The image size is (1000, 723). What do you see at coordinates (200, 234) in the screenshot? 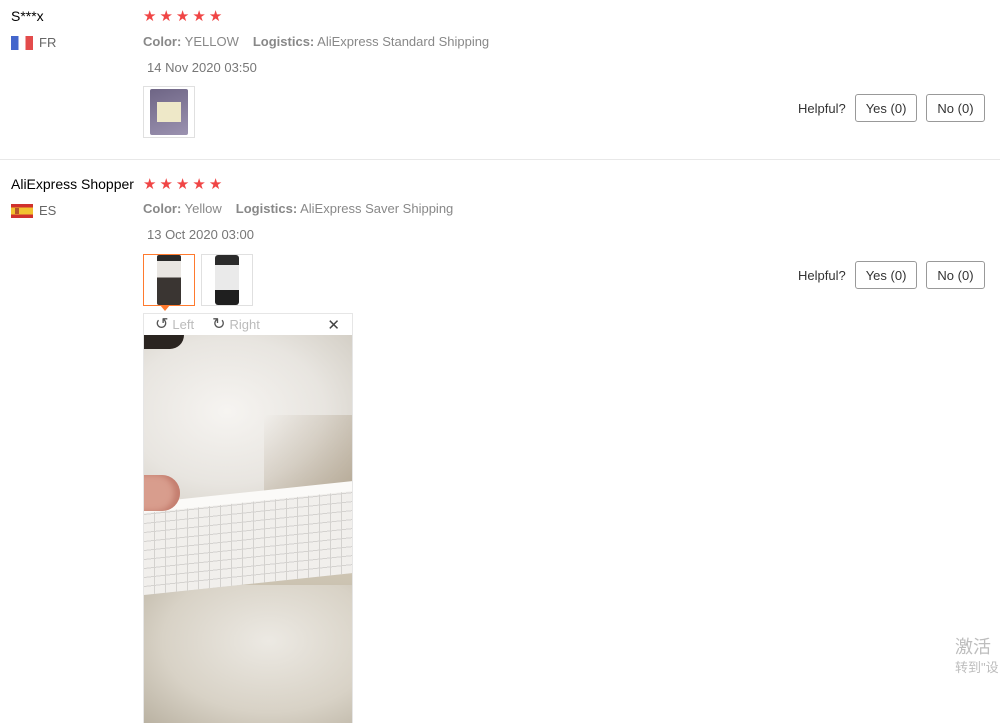
I see `review-date: 13 Oct 2020 03:00` at bounding box center [200, 234].